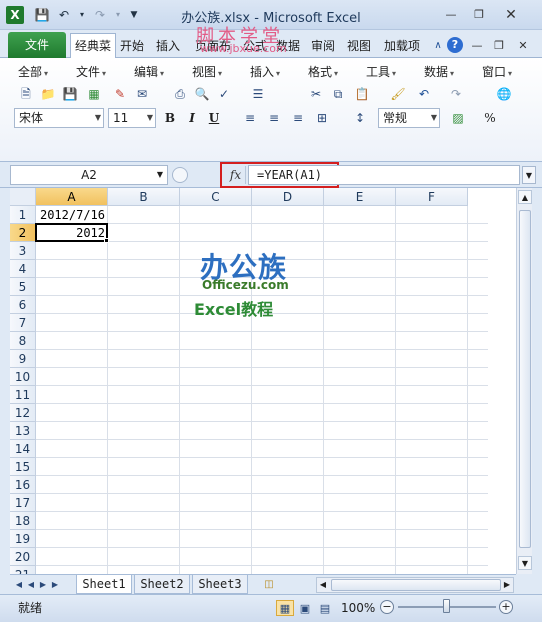 Image resolution: width=542 pixels, height=622 pixels. What do you see at coordinates (23, 539) in the screenshot?
I see `row-header-19: 19` at bounding box center [23, 539].